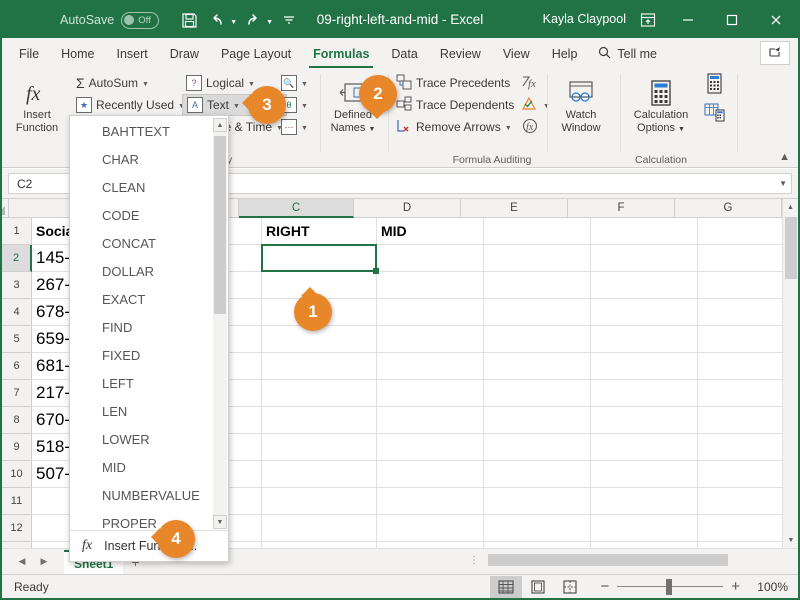 The width and height of the screenshot is (800, 600). Describe the element at coordinates (17, 258) in the screenshot. I see `row-header-2: 2` at that location.